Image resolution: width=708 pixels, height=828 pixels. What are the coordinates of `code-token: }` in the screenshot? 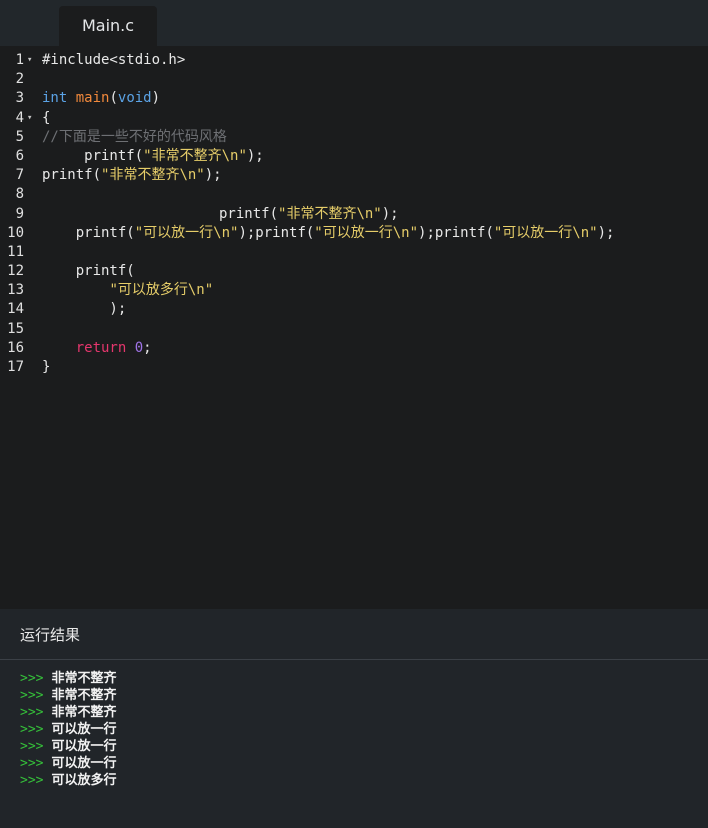 It's located at (46, 367).